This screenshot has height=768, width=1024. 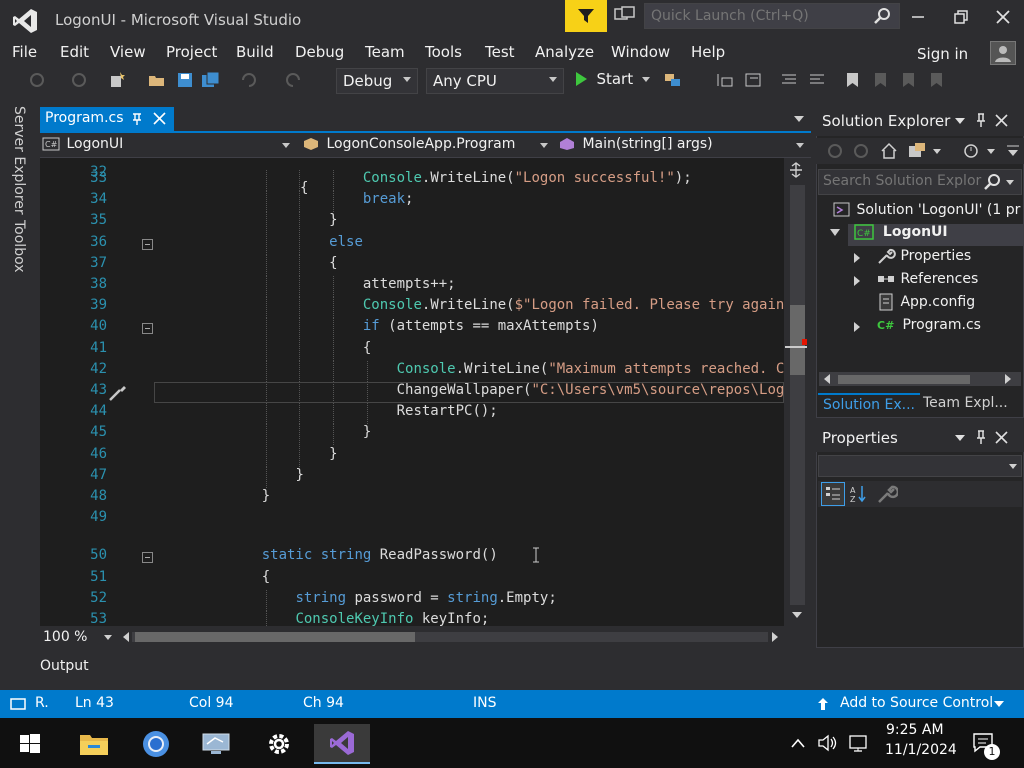 I want to click on menu-window: Window, so click(x=640, y=52).